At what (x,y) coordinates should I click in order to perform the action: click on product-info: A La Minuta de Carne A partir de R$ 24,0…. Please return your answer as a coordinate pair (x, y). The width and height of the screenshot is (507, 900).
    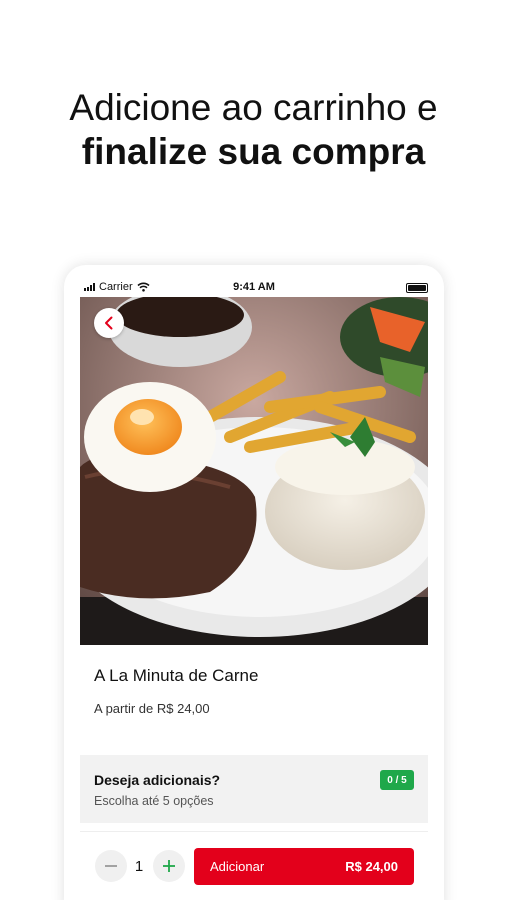
    Looking at the image, I should click on (254, 699).